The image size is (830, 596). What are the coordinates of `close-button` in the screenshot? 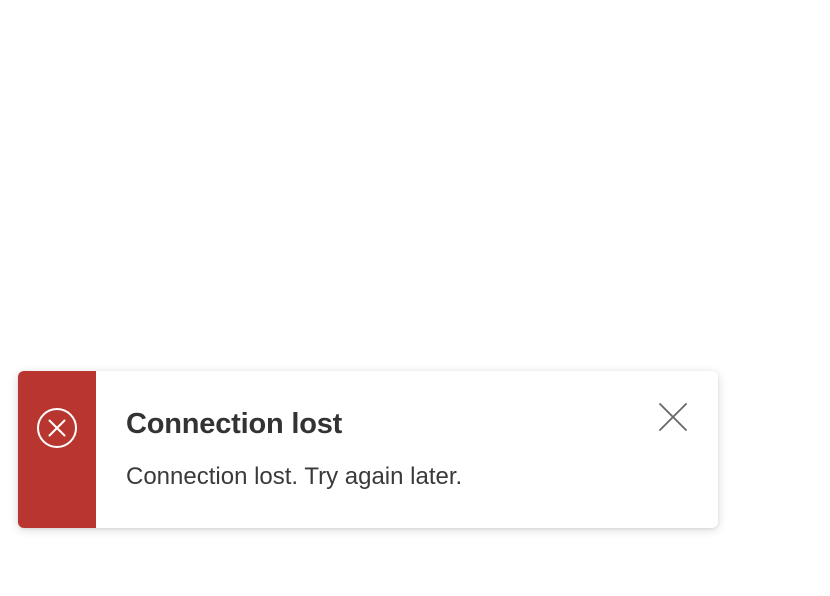 It's located at (673, 417).